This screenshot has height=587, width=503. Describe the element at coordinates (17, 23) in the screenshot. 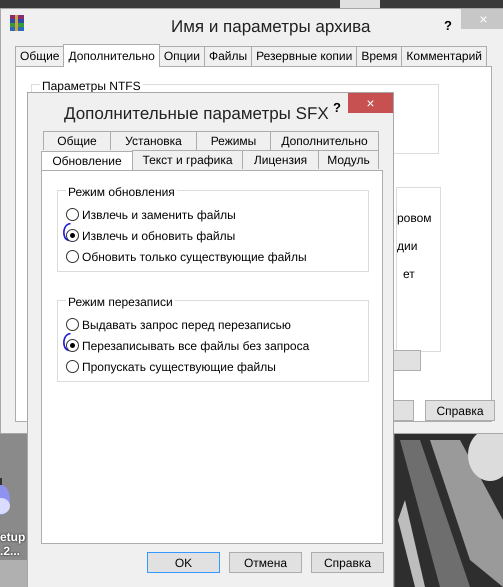

I see `app-icon` at that location.